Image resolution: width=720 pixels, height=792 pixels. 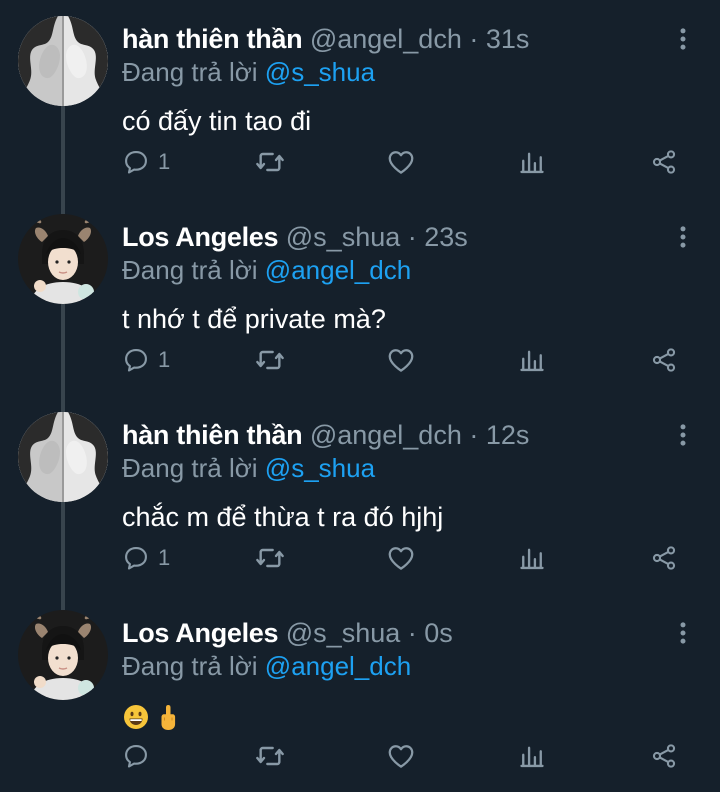 What do you see at coordinates (499, 435) in the screenshot?
I see `timestamp: · 12s` at bounding box center [499, 435].